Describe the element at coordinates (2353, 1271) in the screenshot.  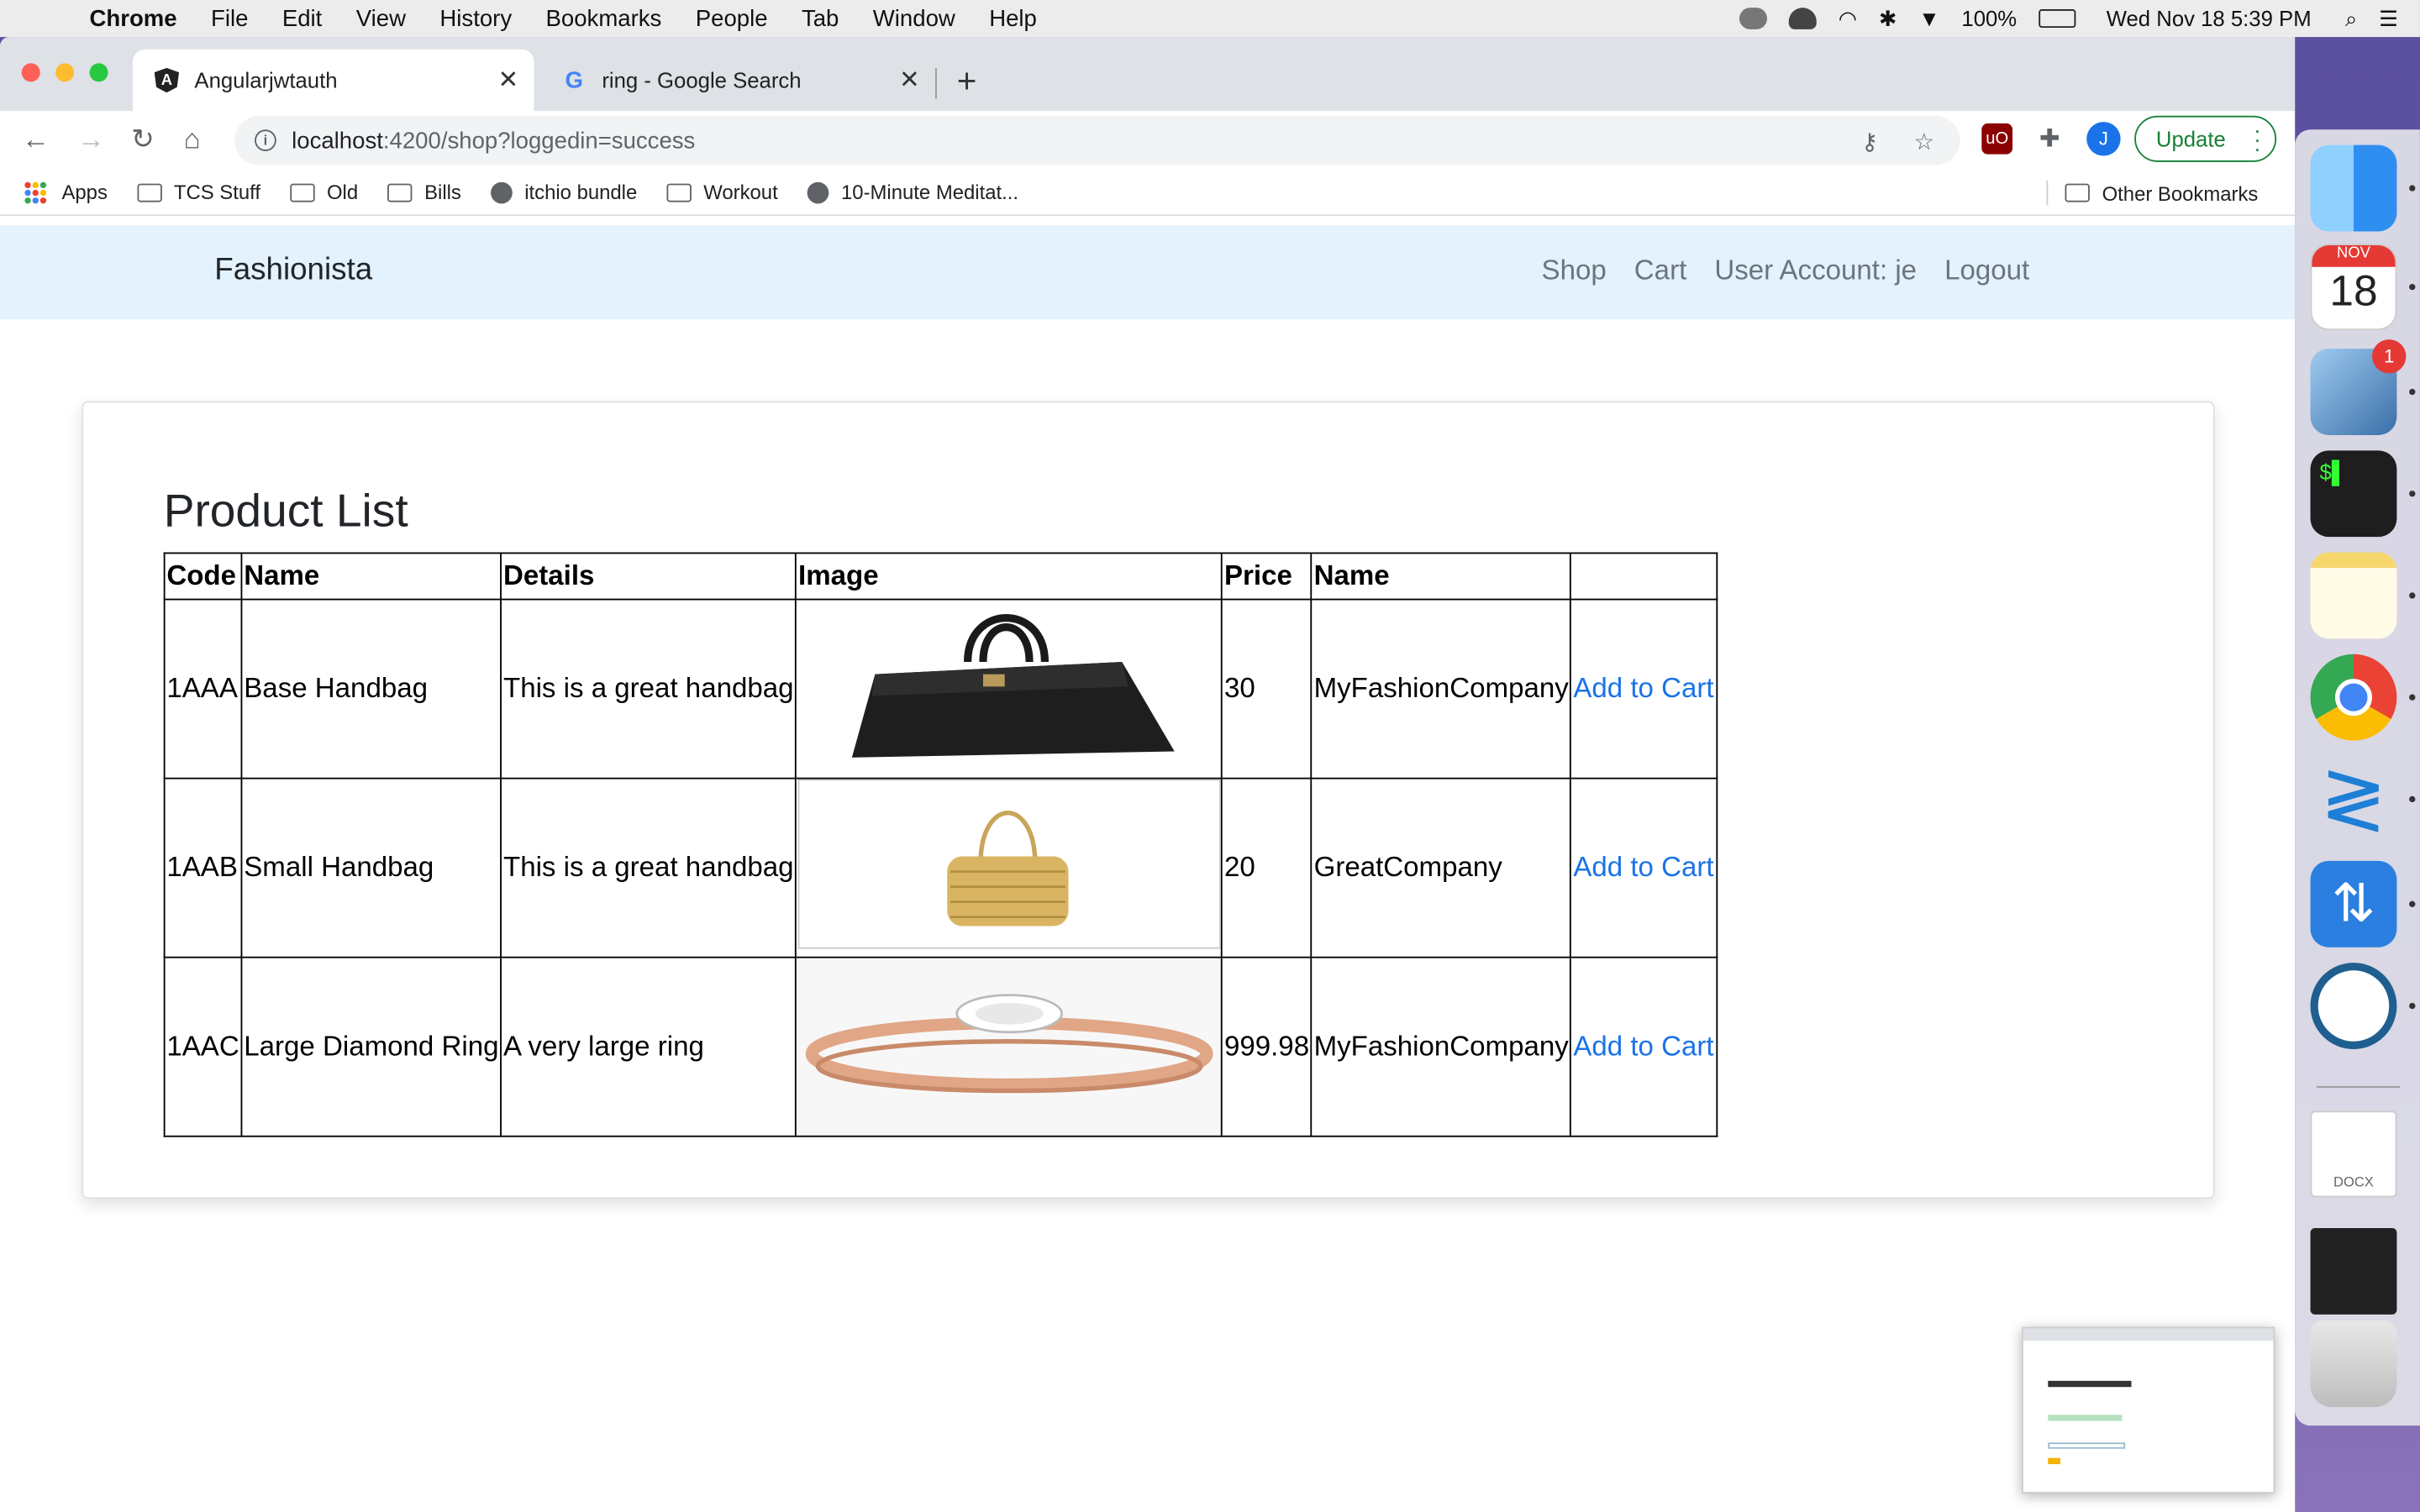
I see `vscode-window-thumb` at that location.